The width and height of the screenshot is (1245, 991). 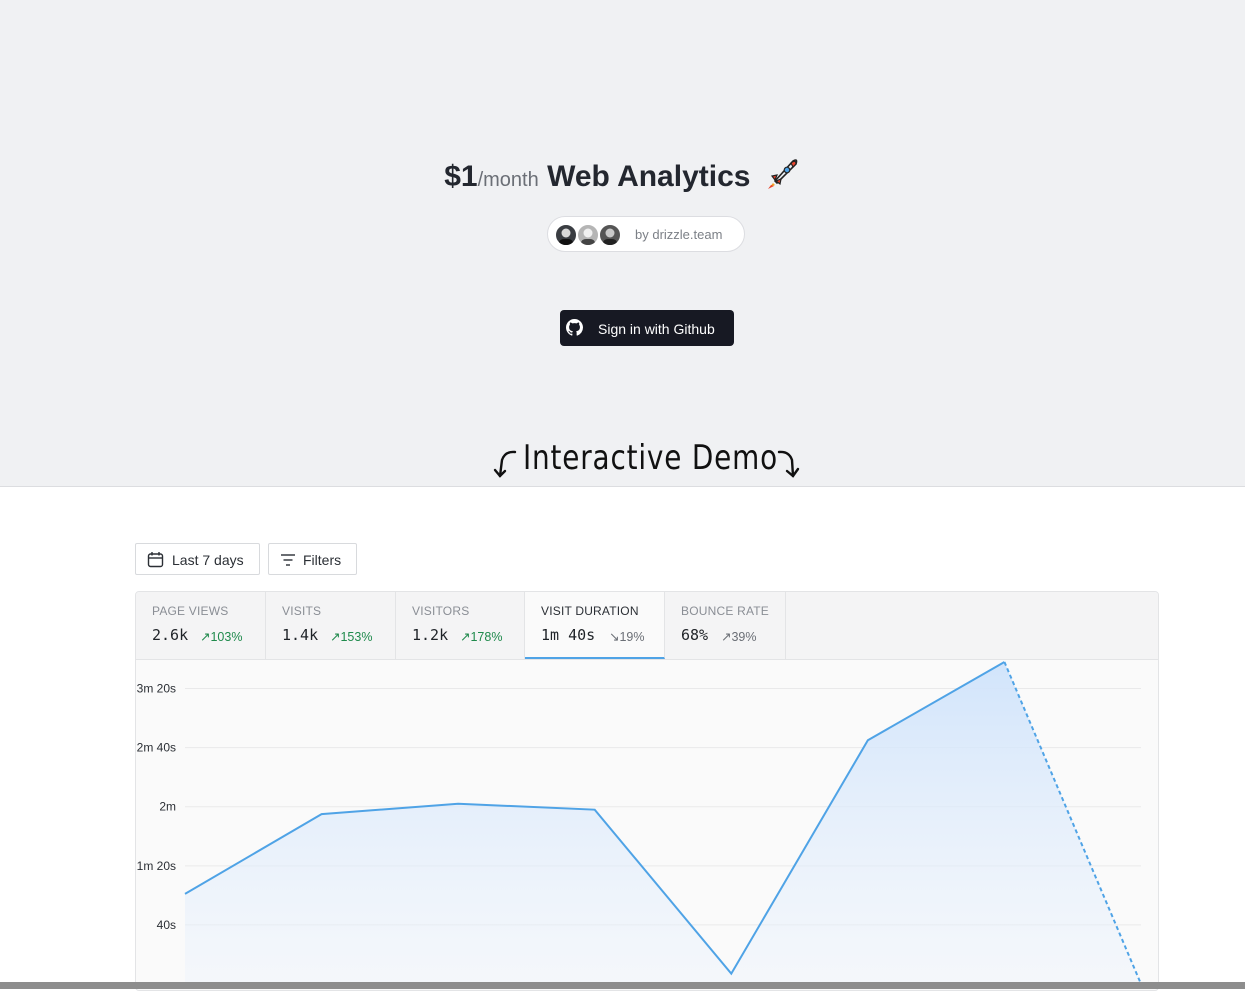 What do you see at coordinates (167, 807) in the screenshot?
I see `y-tick-label: 2m` at bounding box center [167, 807].